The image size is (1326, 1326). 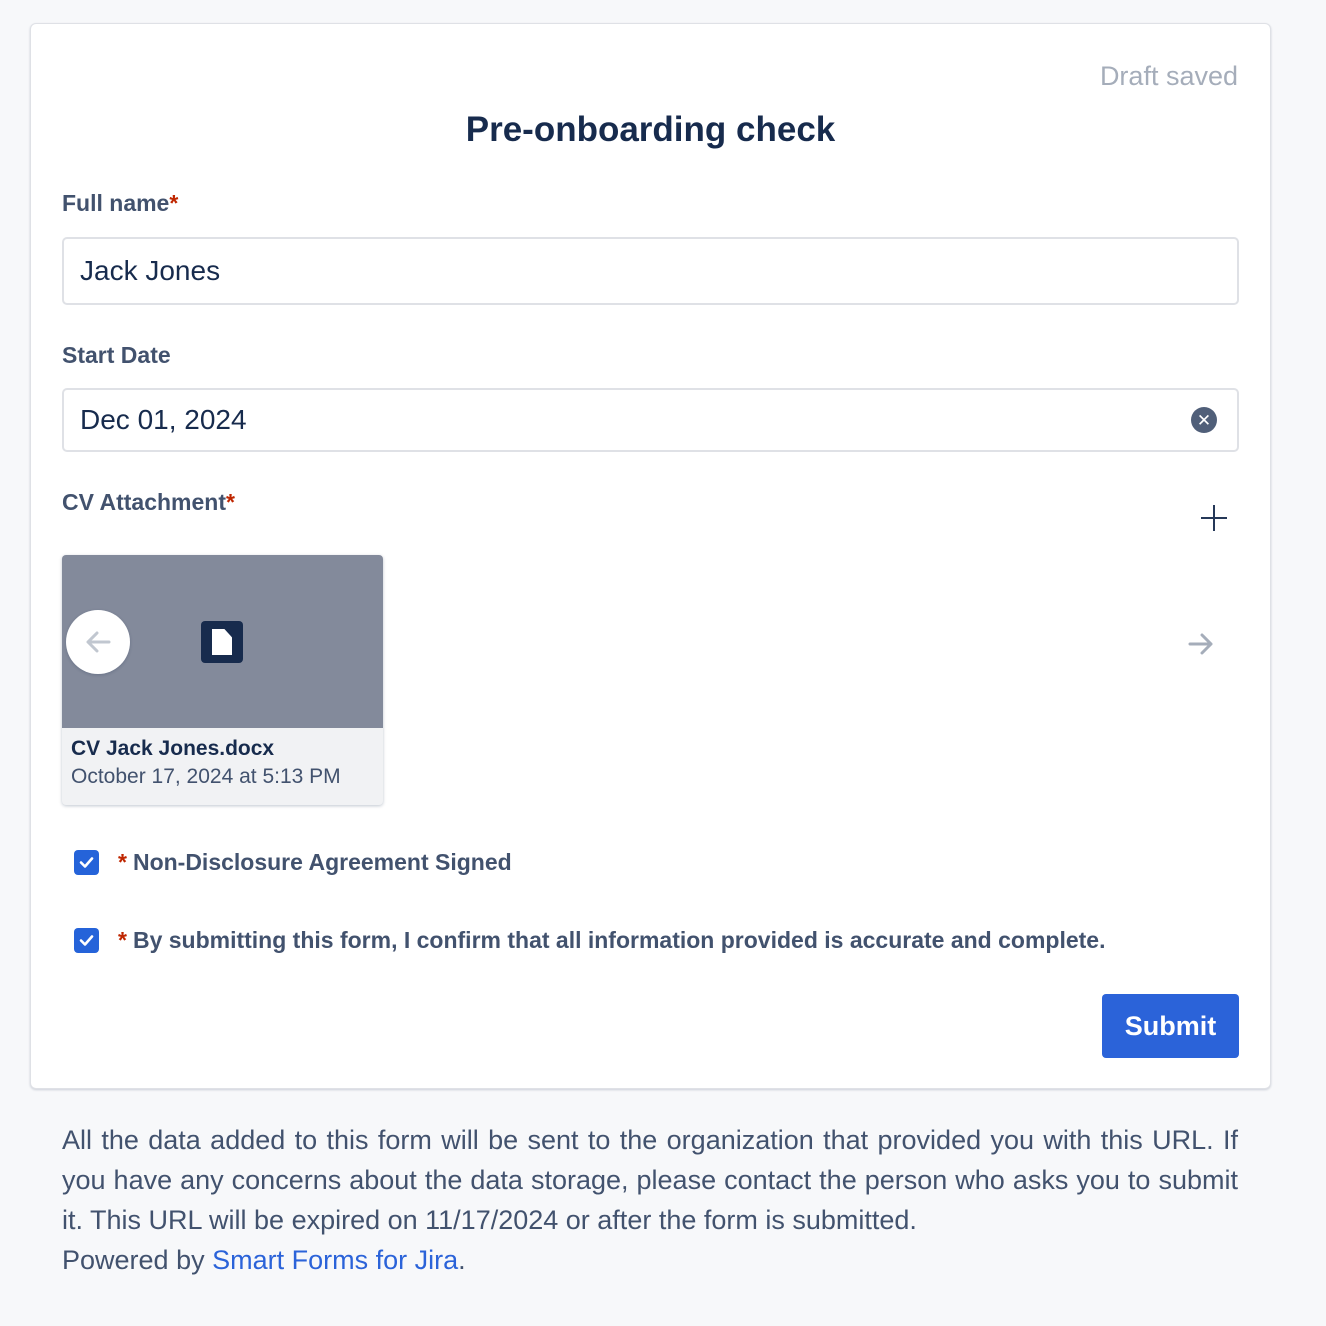 I want to click on nda-checkbox, so click(x=86, y=862).